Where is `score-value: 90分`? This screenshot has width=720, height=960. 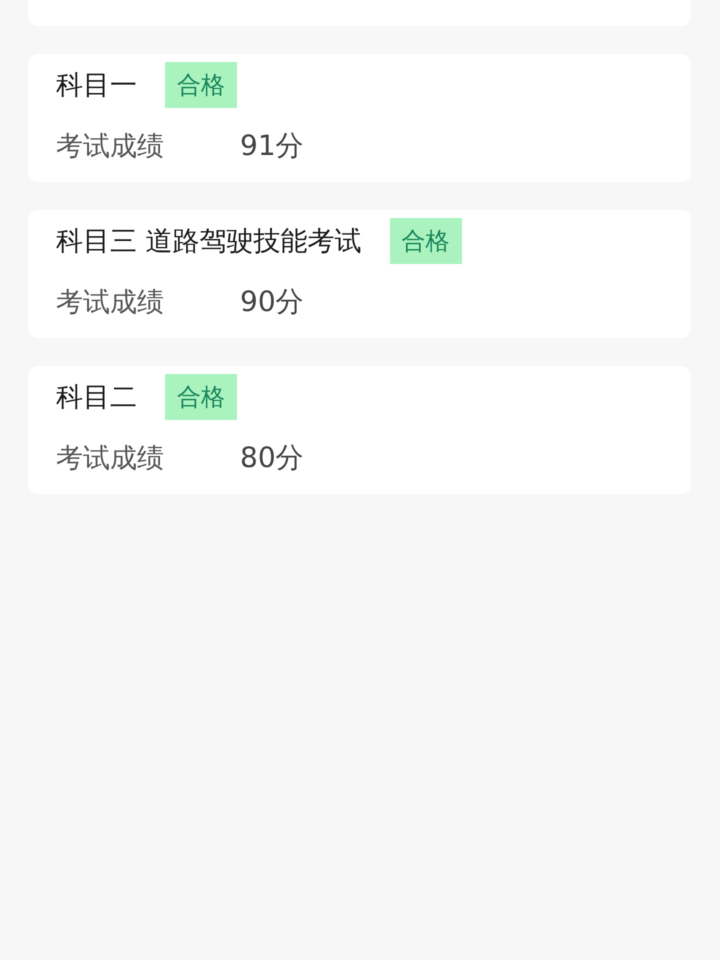
score-value: 90分 is located at coordinates (272, 302).